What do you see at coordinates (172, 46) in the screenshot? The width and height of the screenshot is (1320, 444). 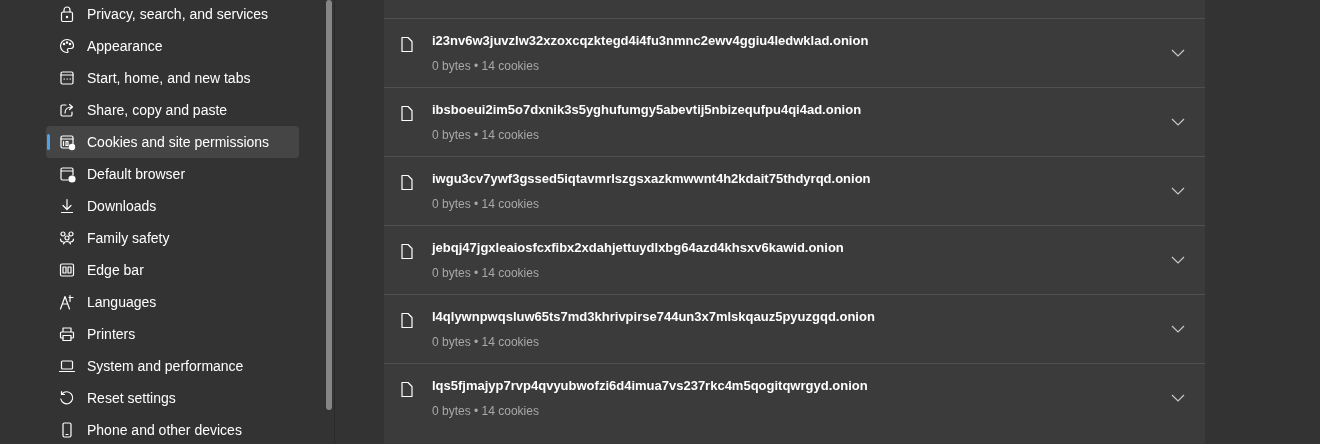 I see `sidebar-item: Appearance` at bounding box center [172, 46].